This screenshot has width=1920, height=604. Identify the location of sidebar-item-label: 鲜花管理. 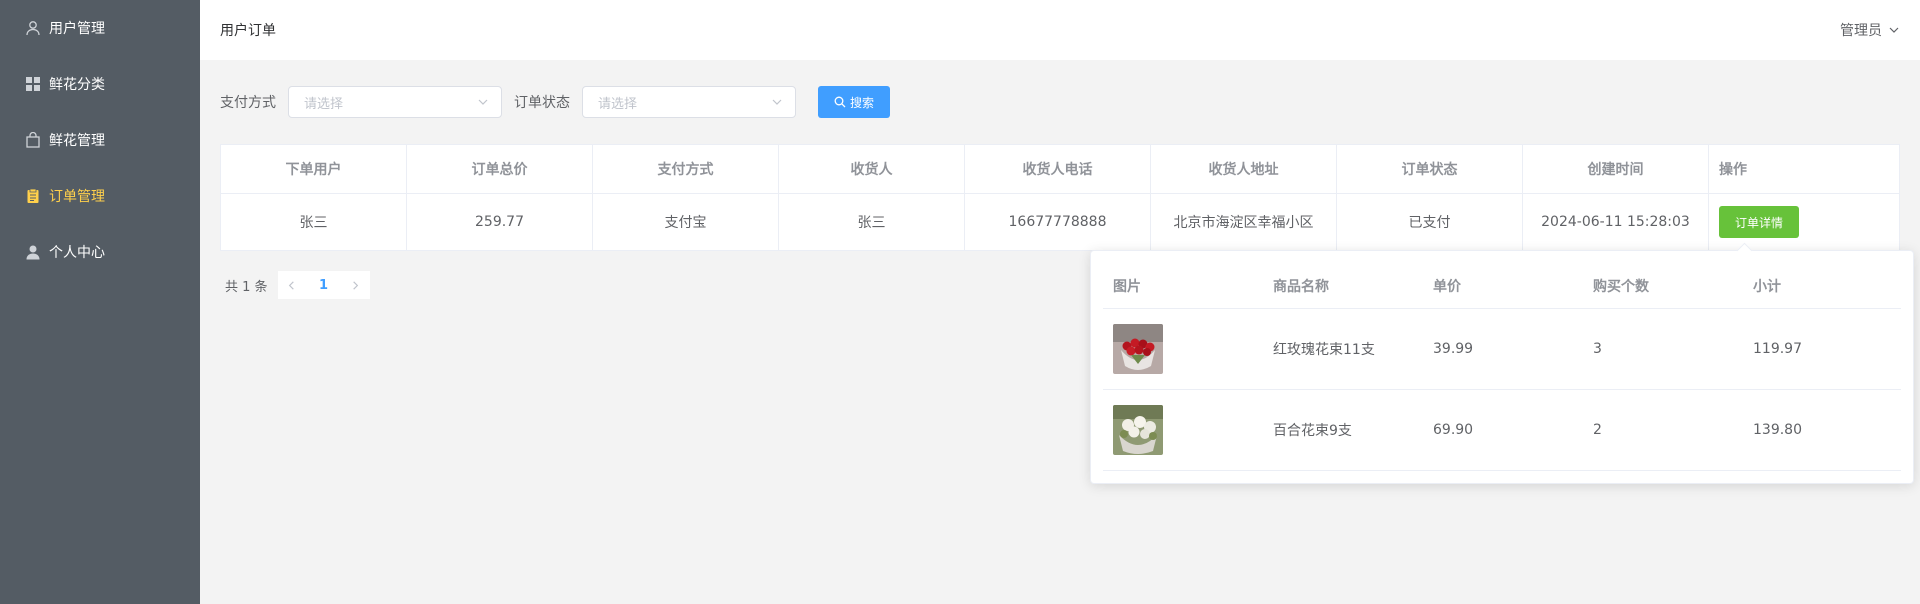
(77, 141).